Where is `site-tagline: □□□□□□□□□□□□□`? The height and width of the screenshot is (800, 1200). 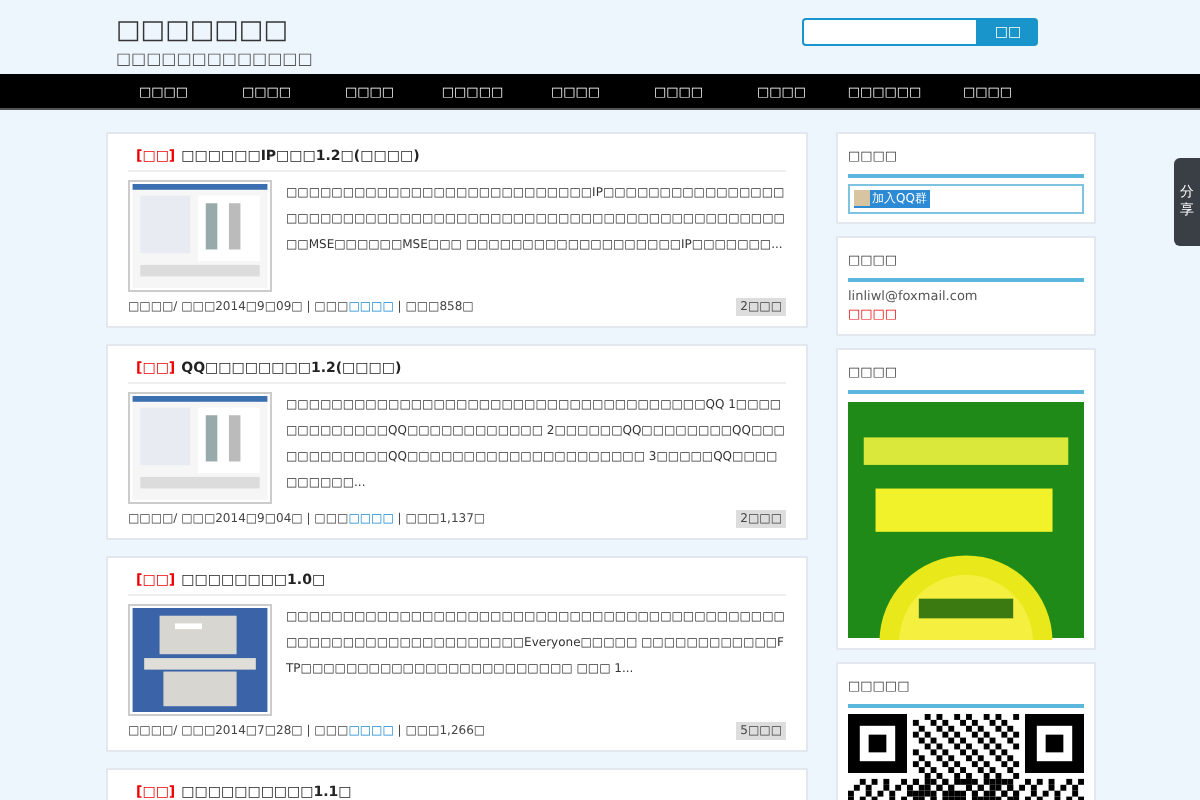
site-tagline: □□□□□□□□□□□□□ is located at coordinates (214, 60).